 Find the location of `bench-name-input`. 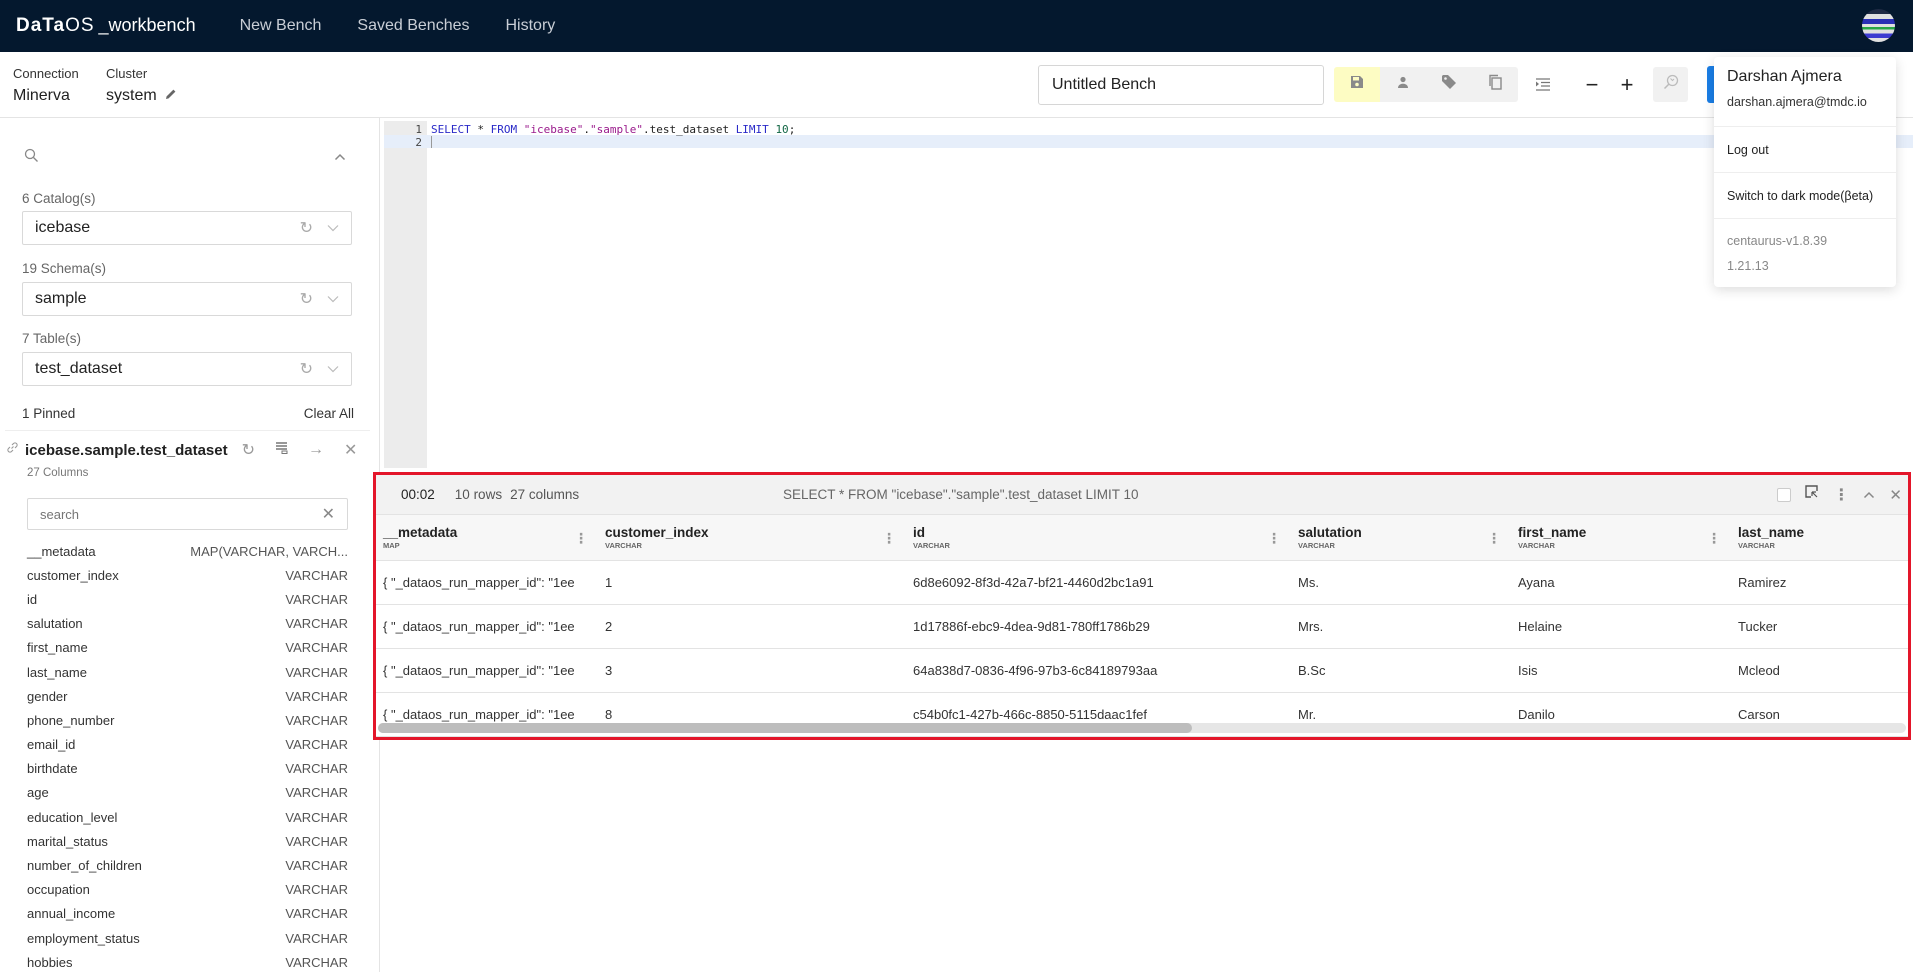

bench-name-input is located at coordinates (1181, 85).